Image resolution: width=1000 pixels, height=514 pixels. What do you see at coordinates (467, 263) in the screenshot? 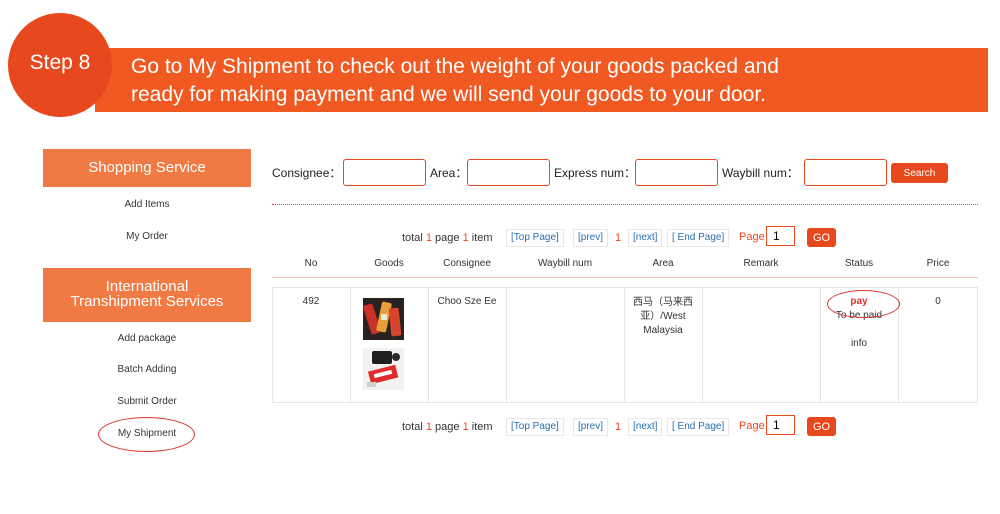
I see `col-header-consignee: Consignee` at bounding box center [467, 263].